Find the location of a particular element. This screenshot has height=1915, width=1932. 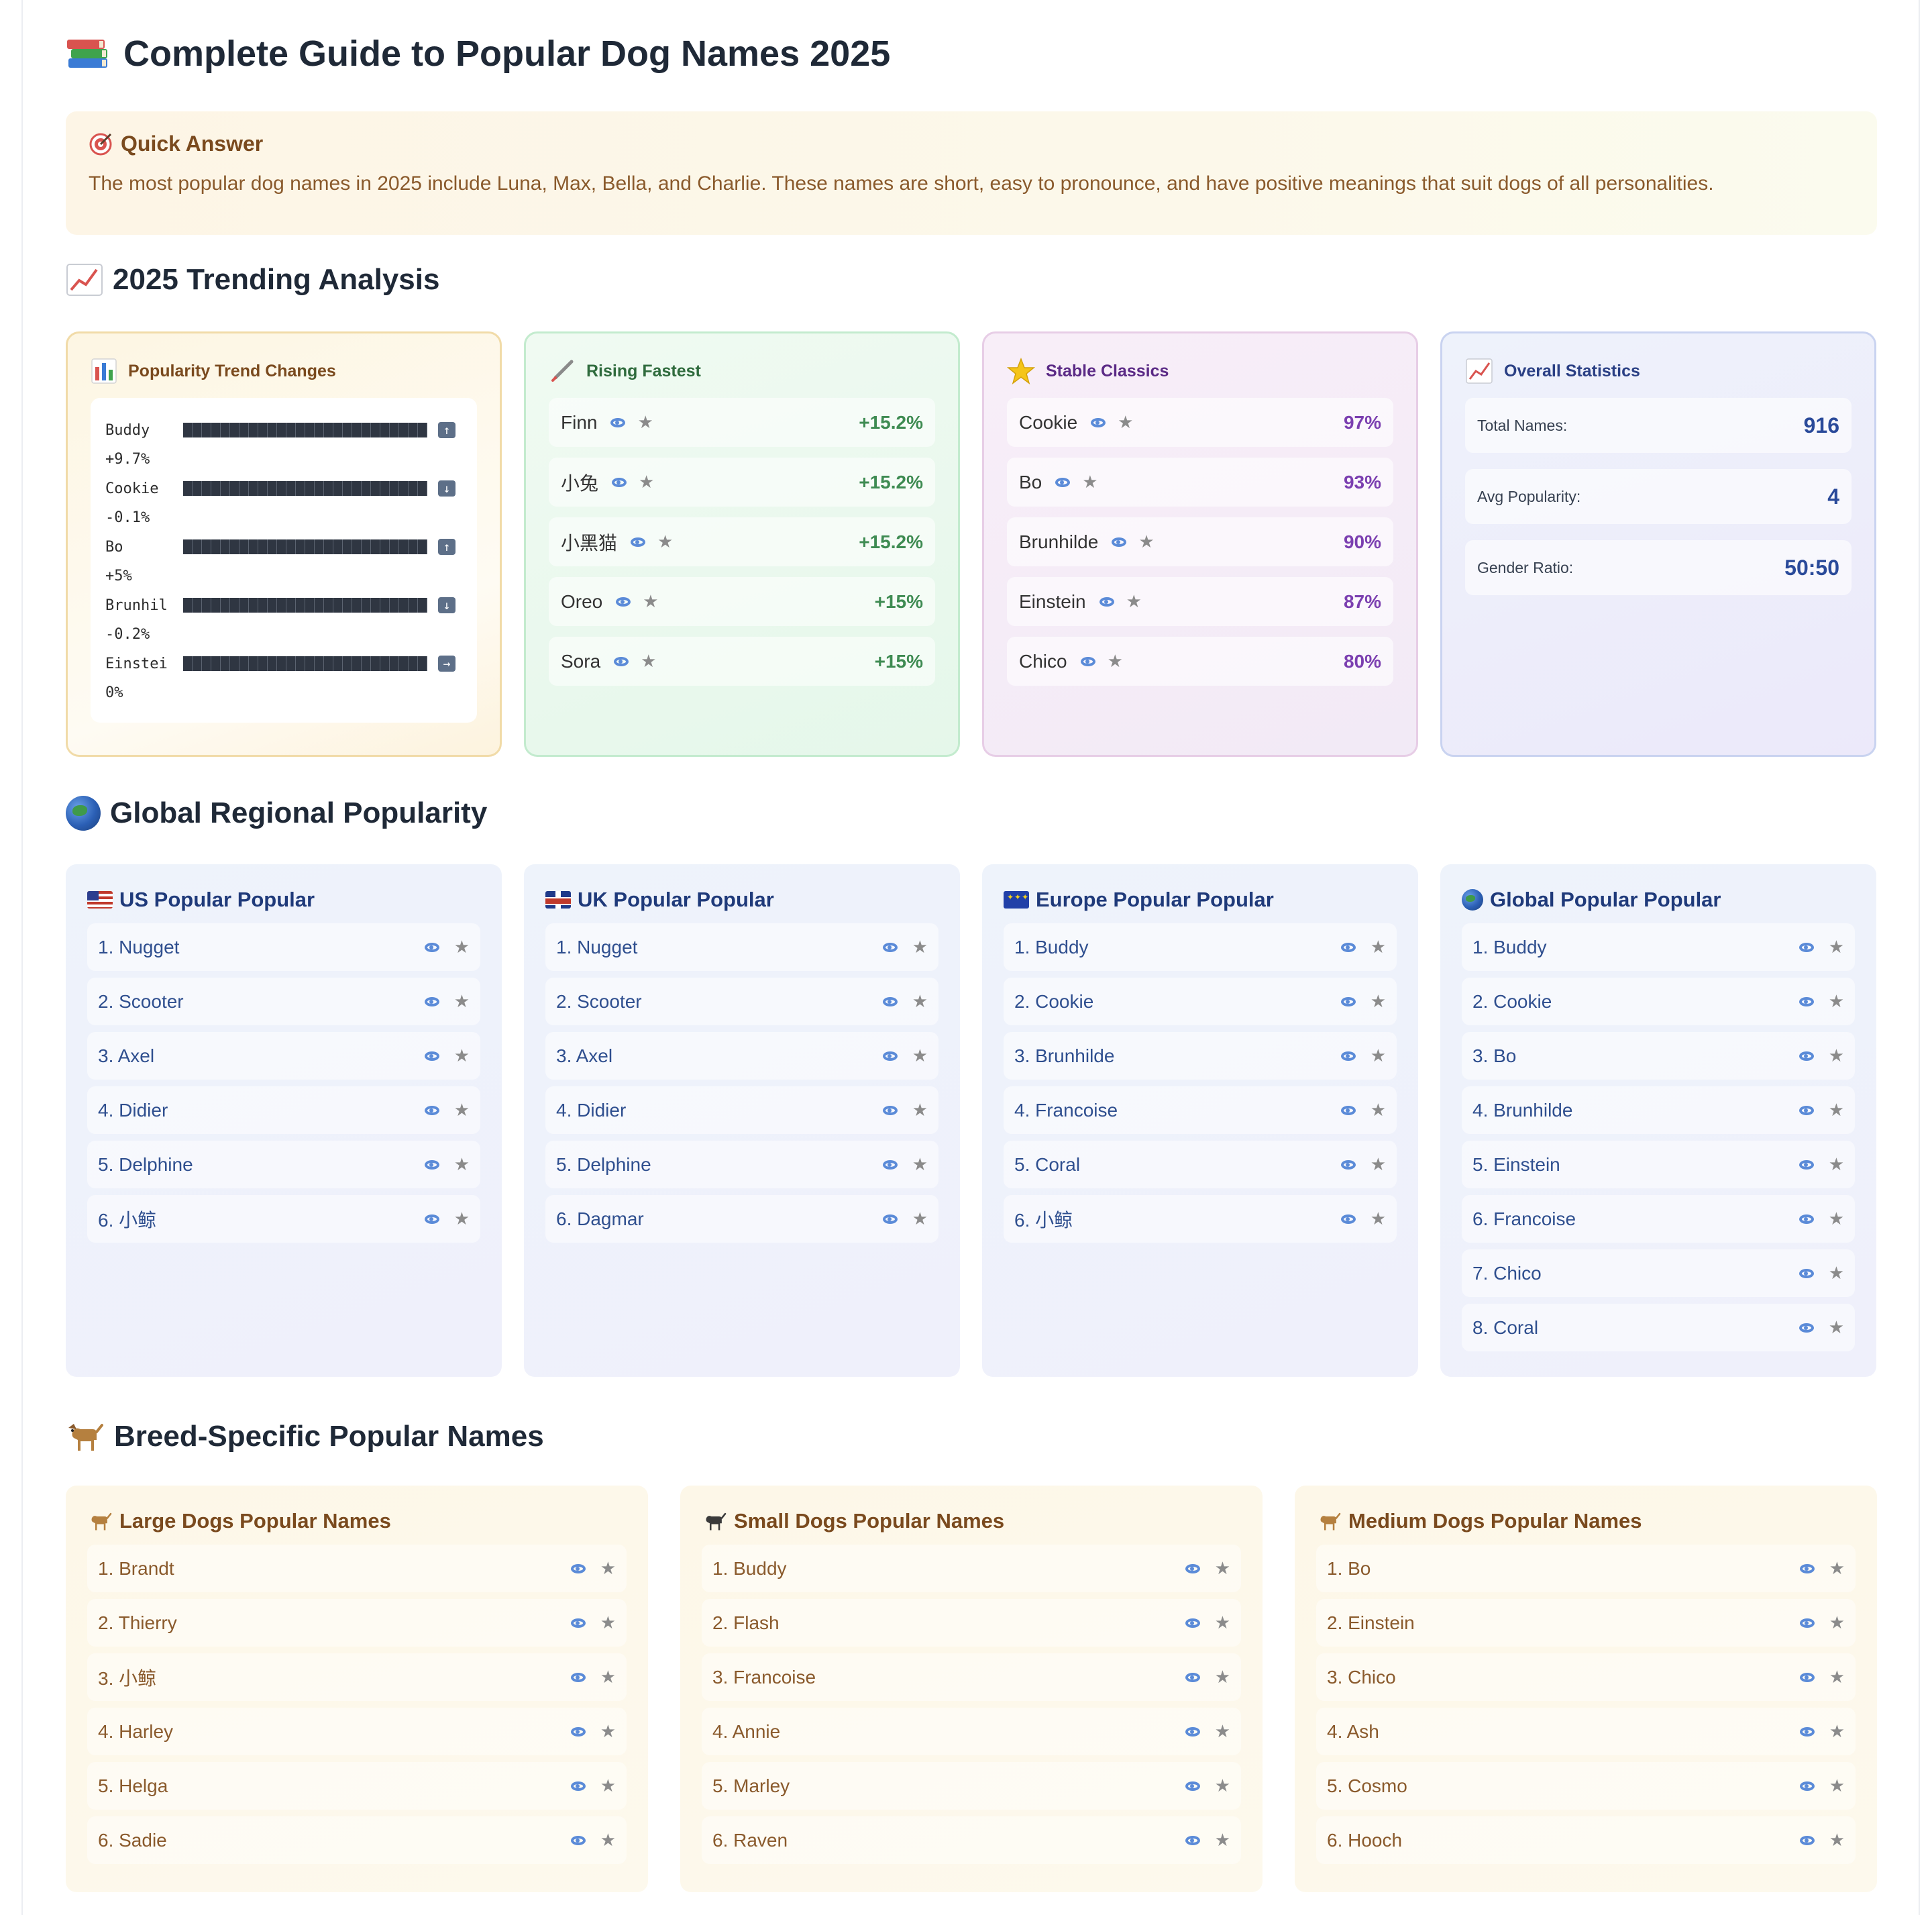

list-item: 3. Axel ★ is located at coordinates (741, 1056).